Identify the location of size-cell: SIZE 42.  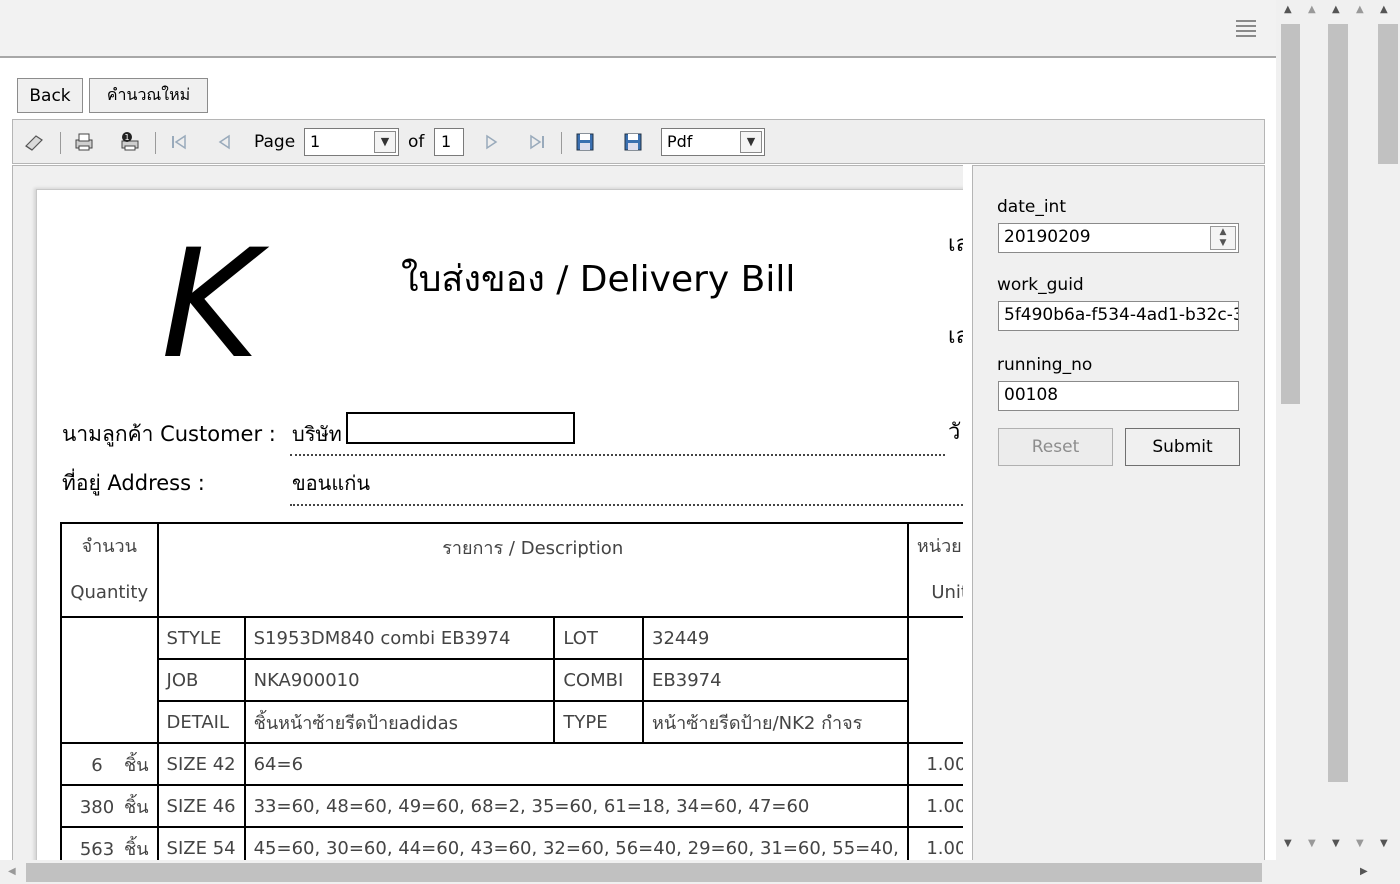
(201, 764).